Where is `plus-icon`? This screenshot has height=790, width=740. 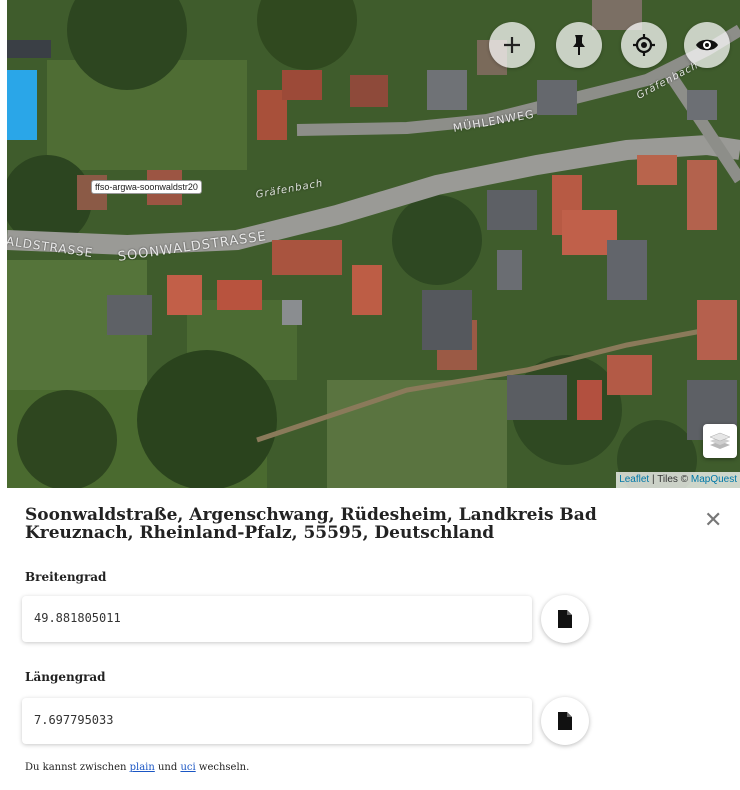
plus-icon is located at coordinates (512, 45).